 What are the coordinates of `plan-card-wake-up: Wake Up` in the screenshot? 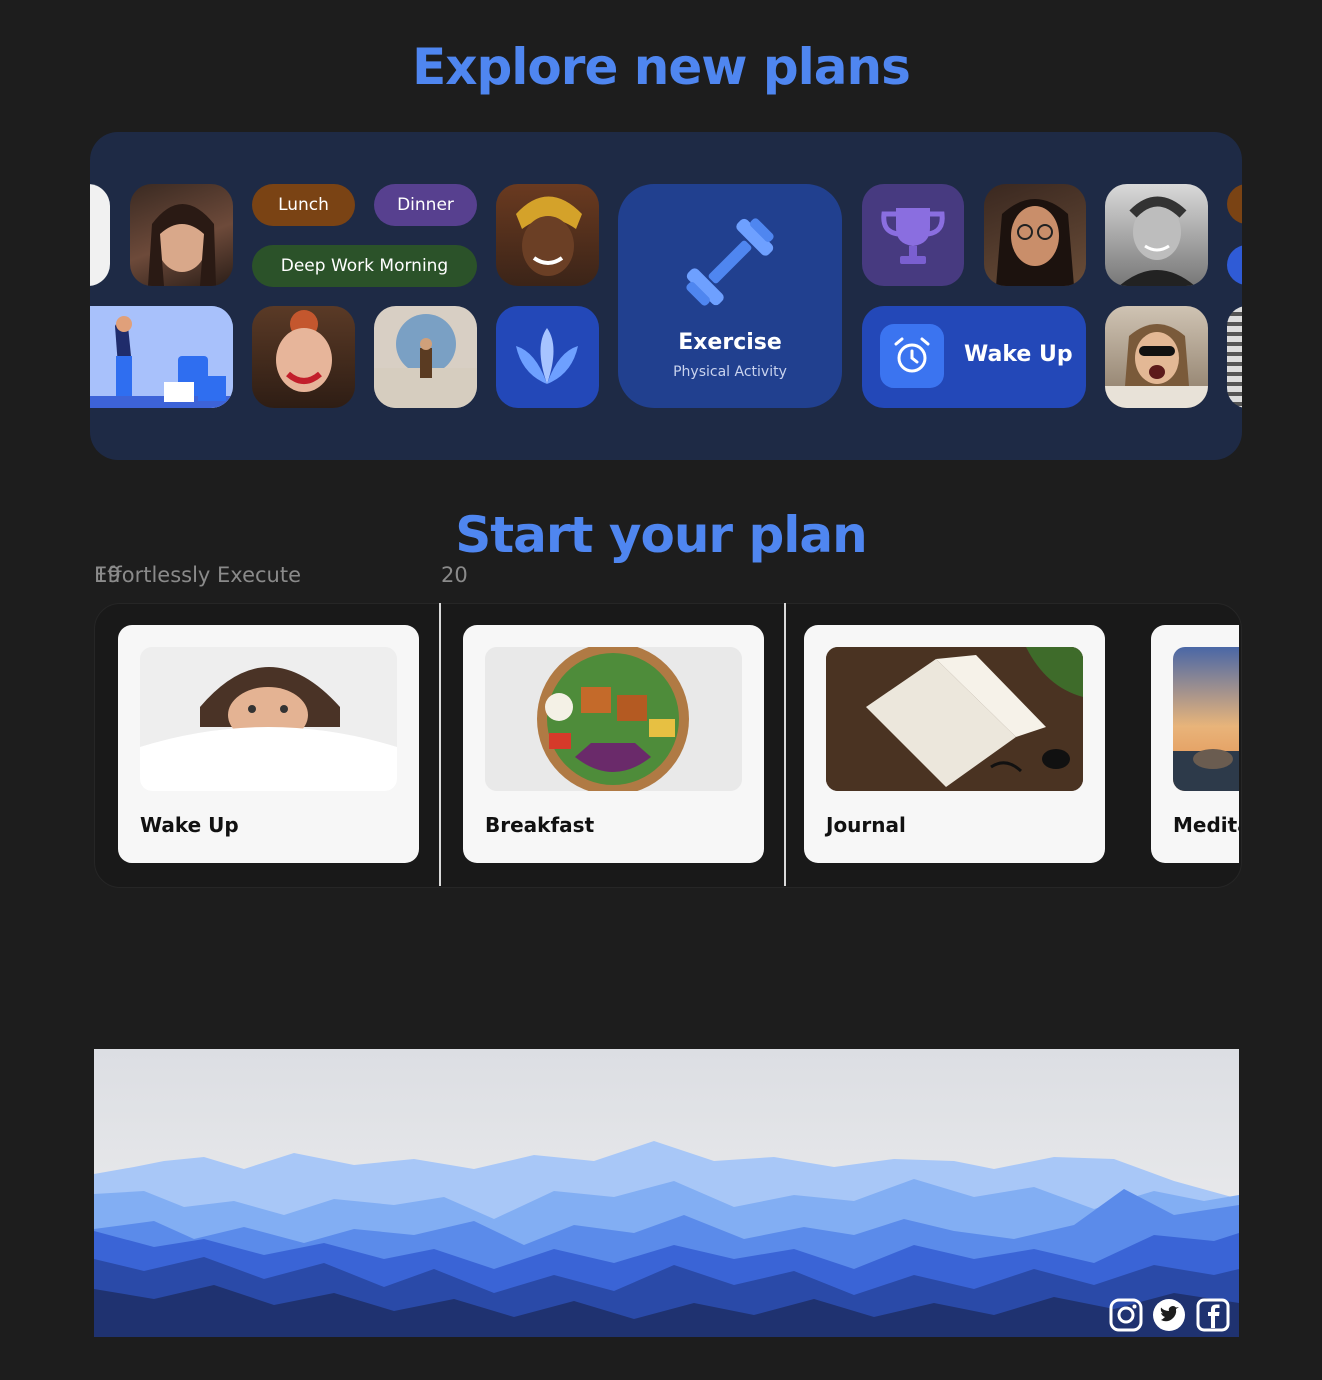 It's located at (268, 744).